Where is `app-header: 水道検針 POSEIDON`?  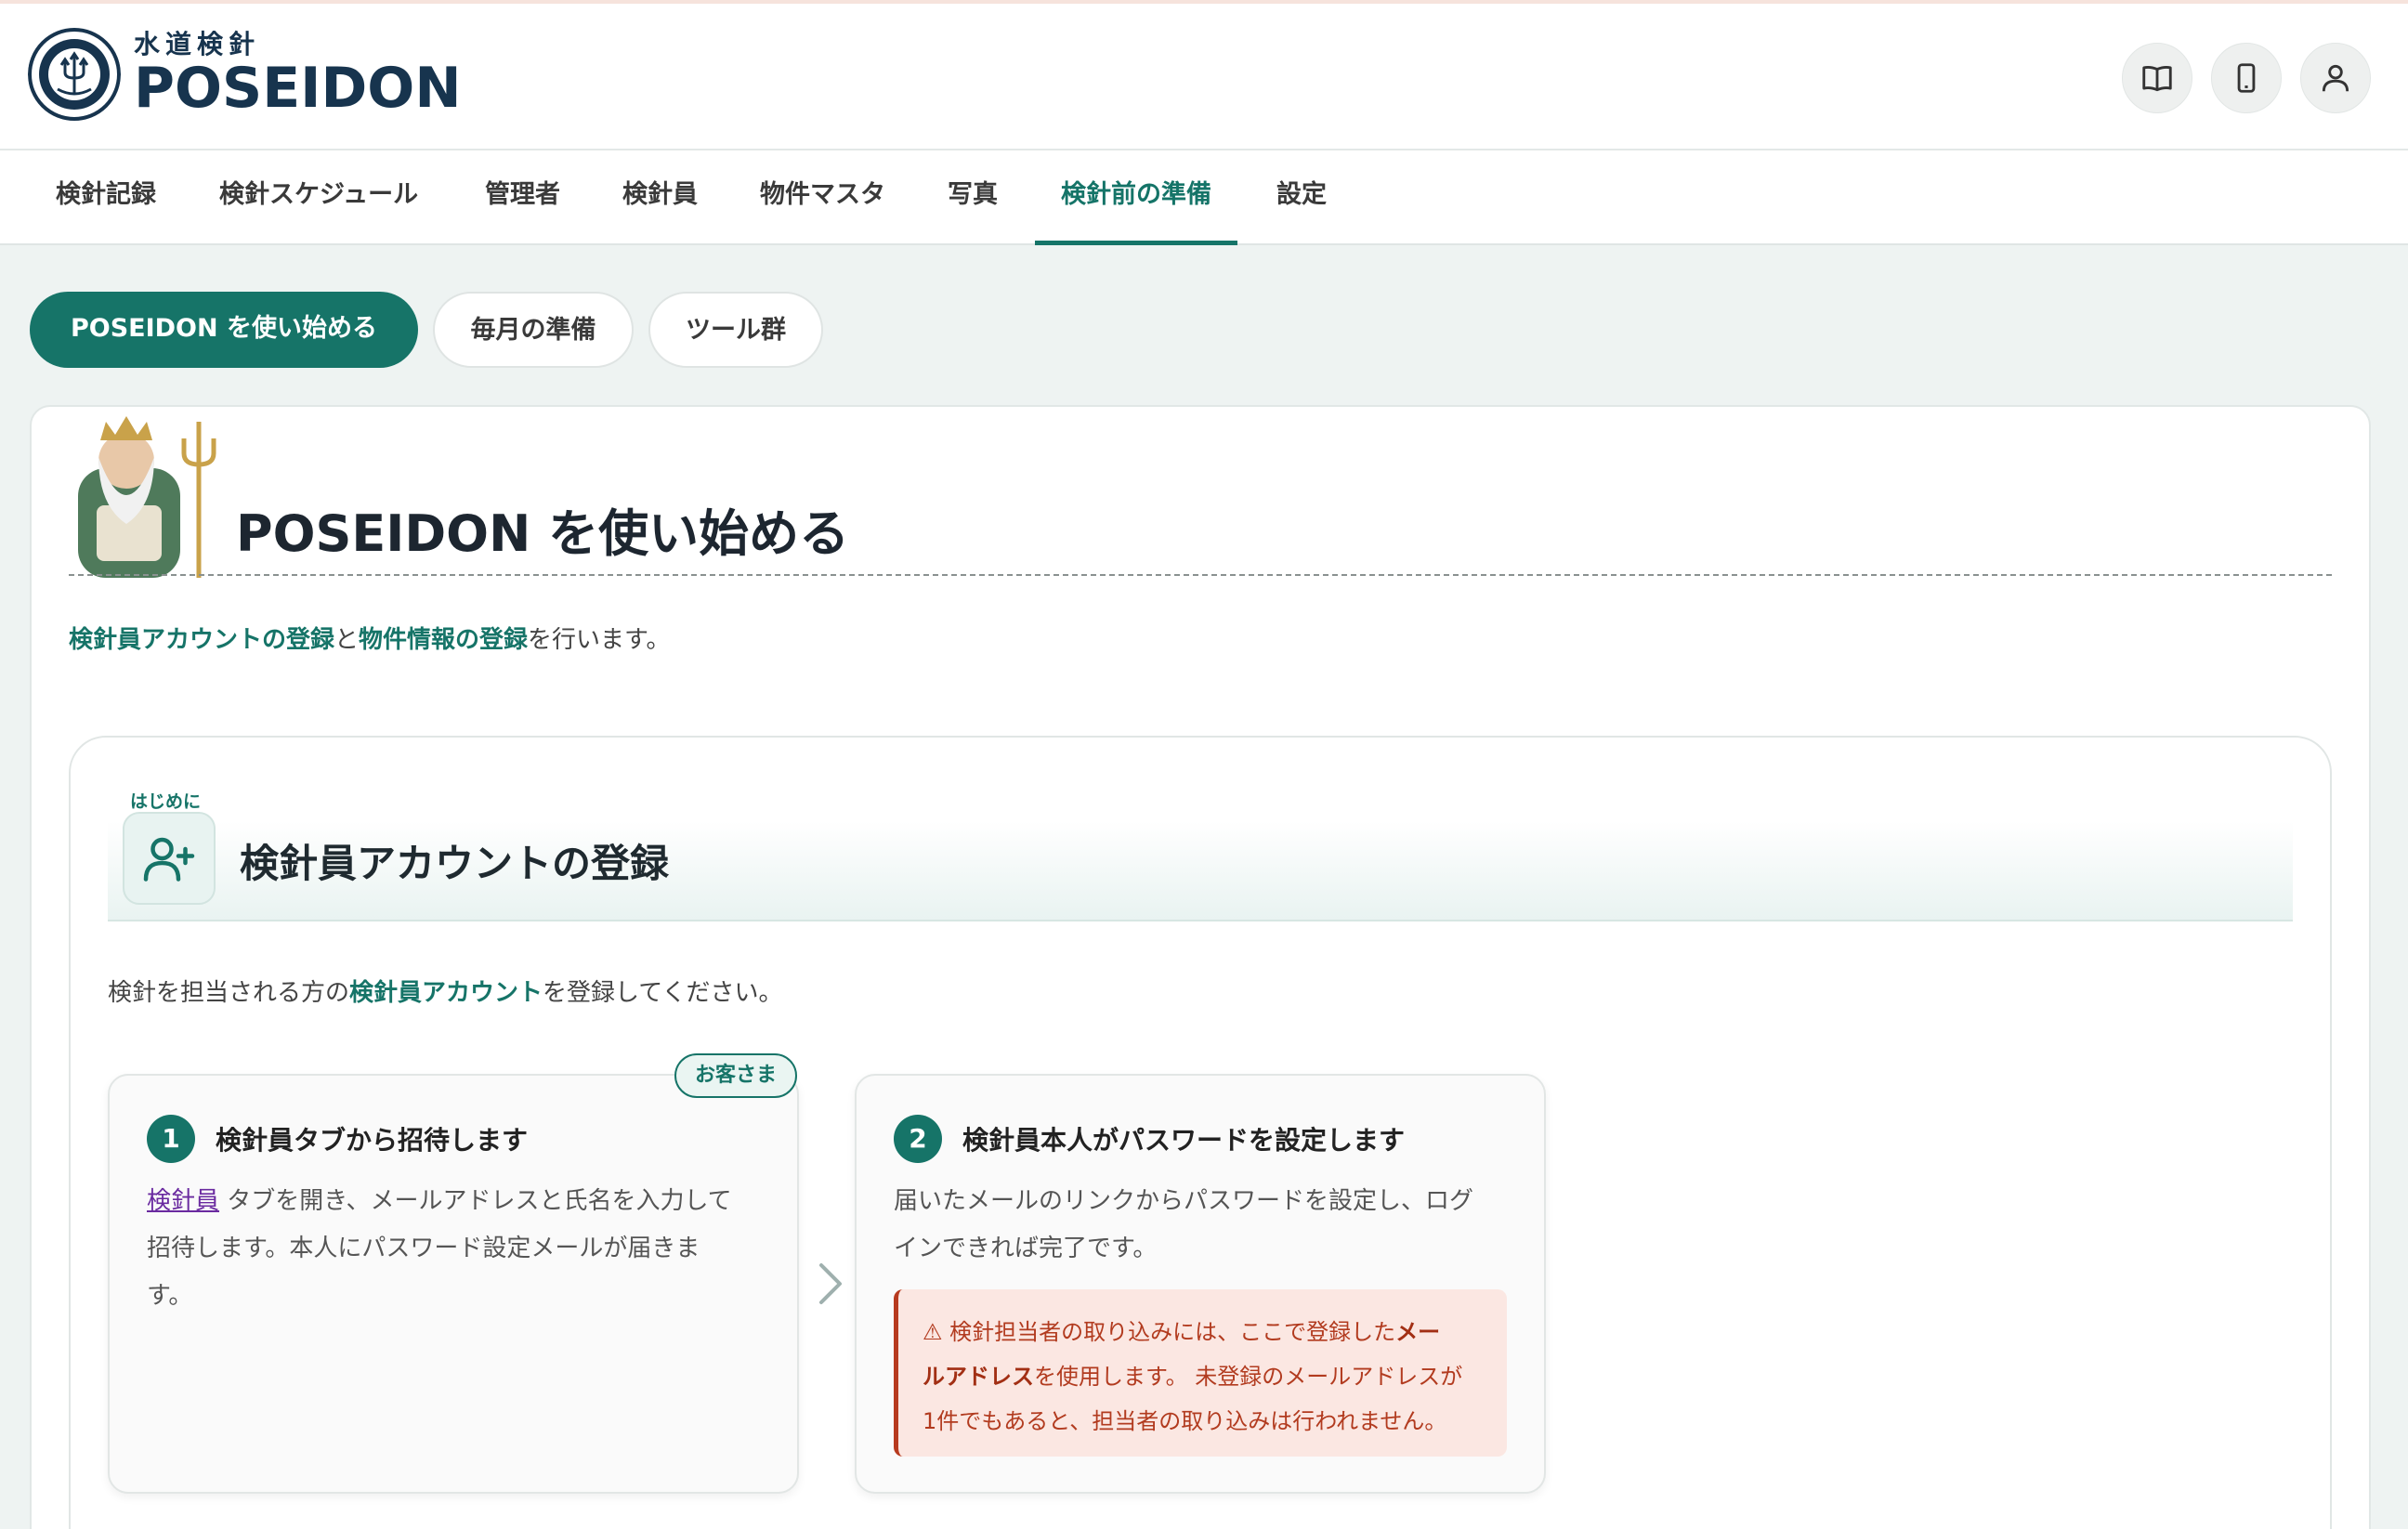
app-header: 水道検針 POSEIDON is located at coordinates (1204, 77).